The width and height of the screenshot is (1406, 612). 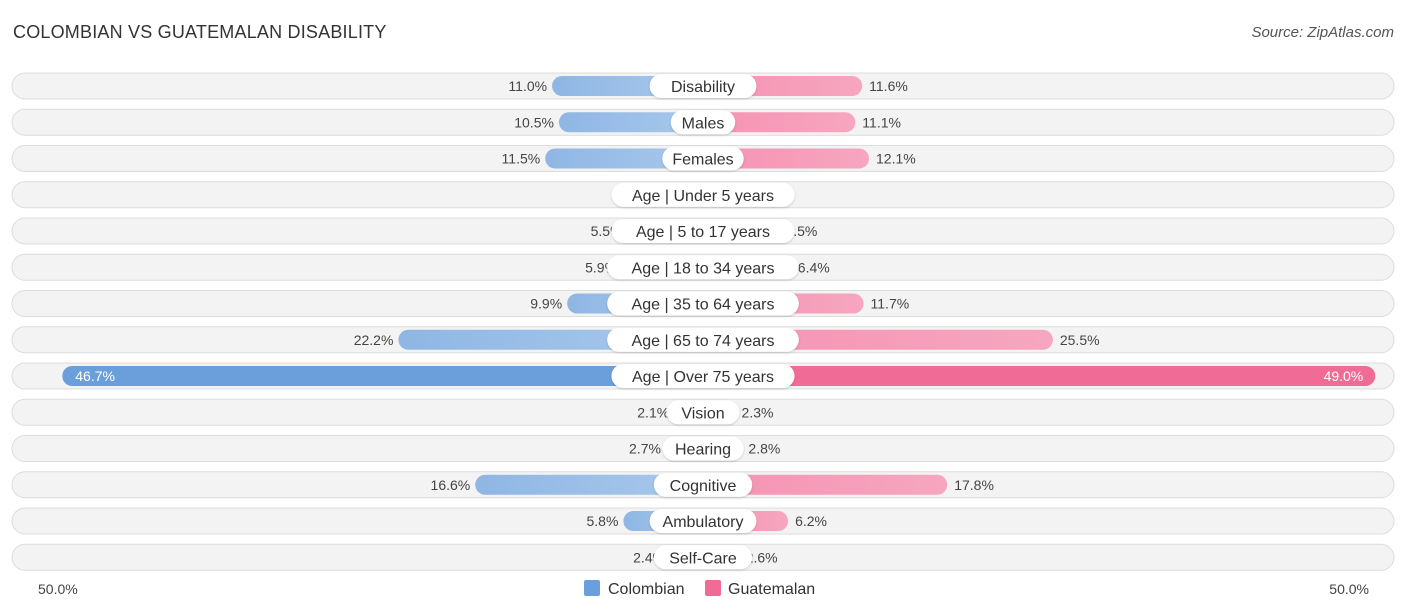 I want to click on legend-swatch-guatemalan, so click(x=713, y=588).